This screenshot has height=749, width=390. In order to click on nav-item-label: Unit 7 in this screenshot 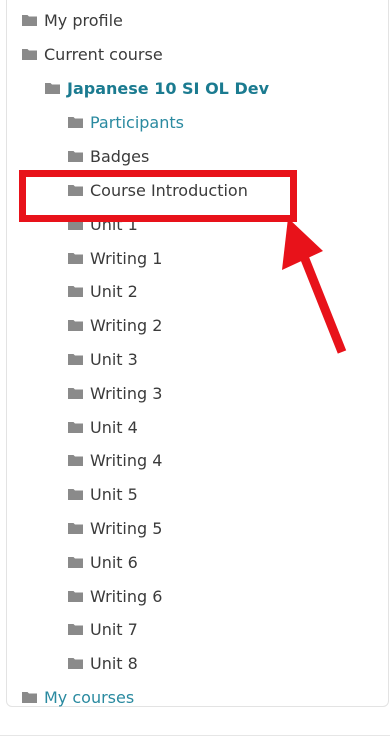, I will do `click(114, 629)`.